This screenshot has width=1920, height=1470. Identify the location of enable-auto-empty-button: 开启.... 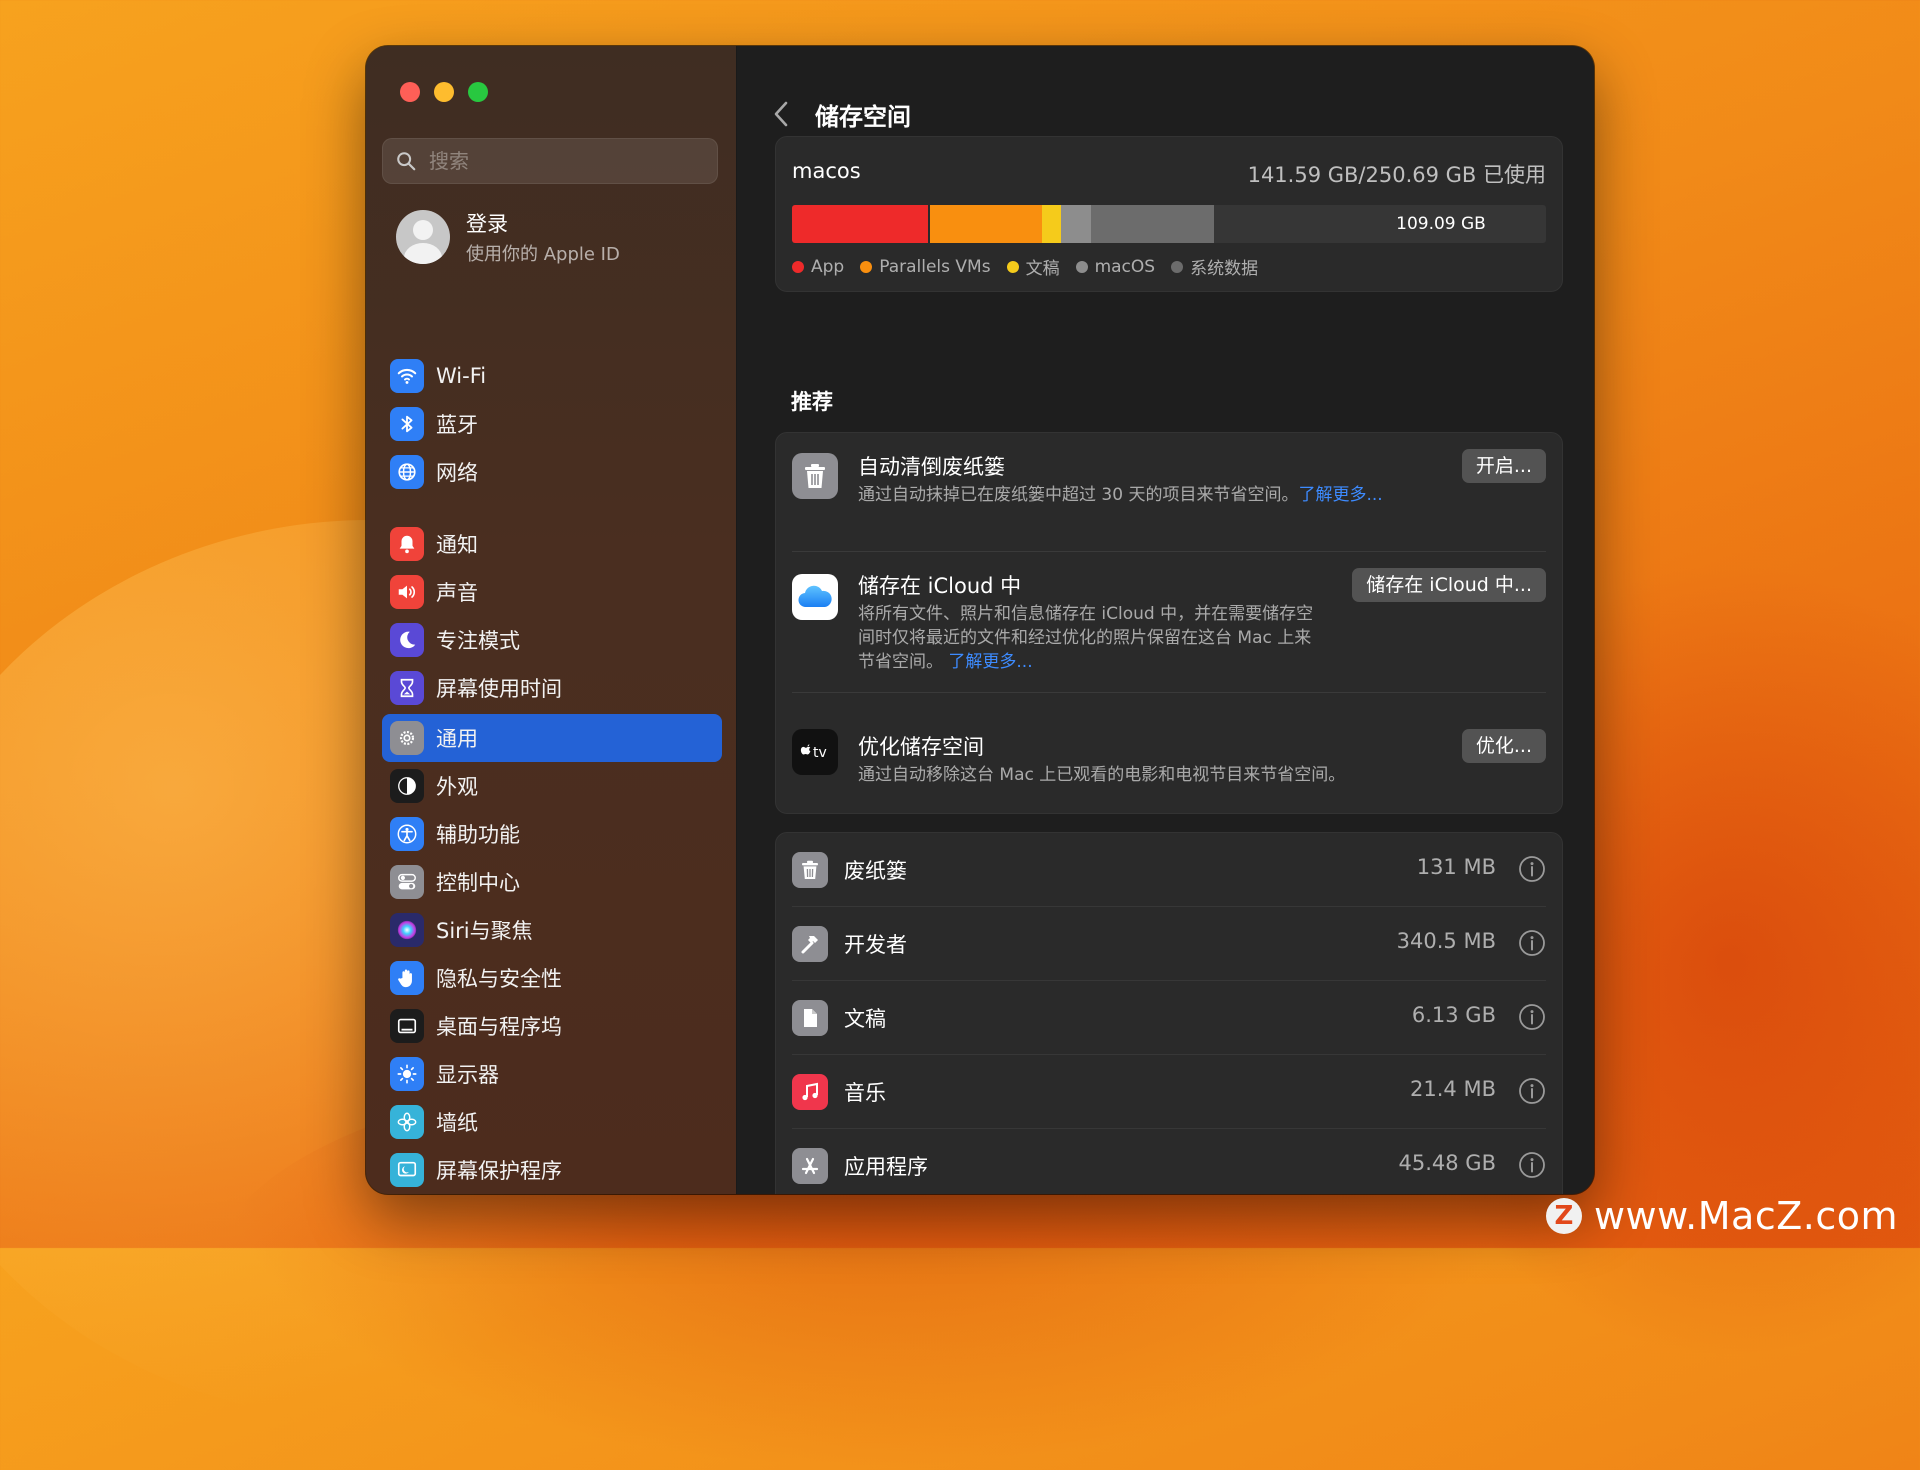
(1504, 466).